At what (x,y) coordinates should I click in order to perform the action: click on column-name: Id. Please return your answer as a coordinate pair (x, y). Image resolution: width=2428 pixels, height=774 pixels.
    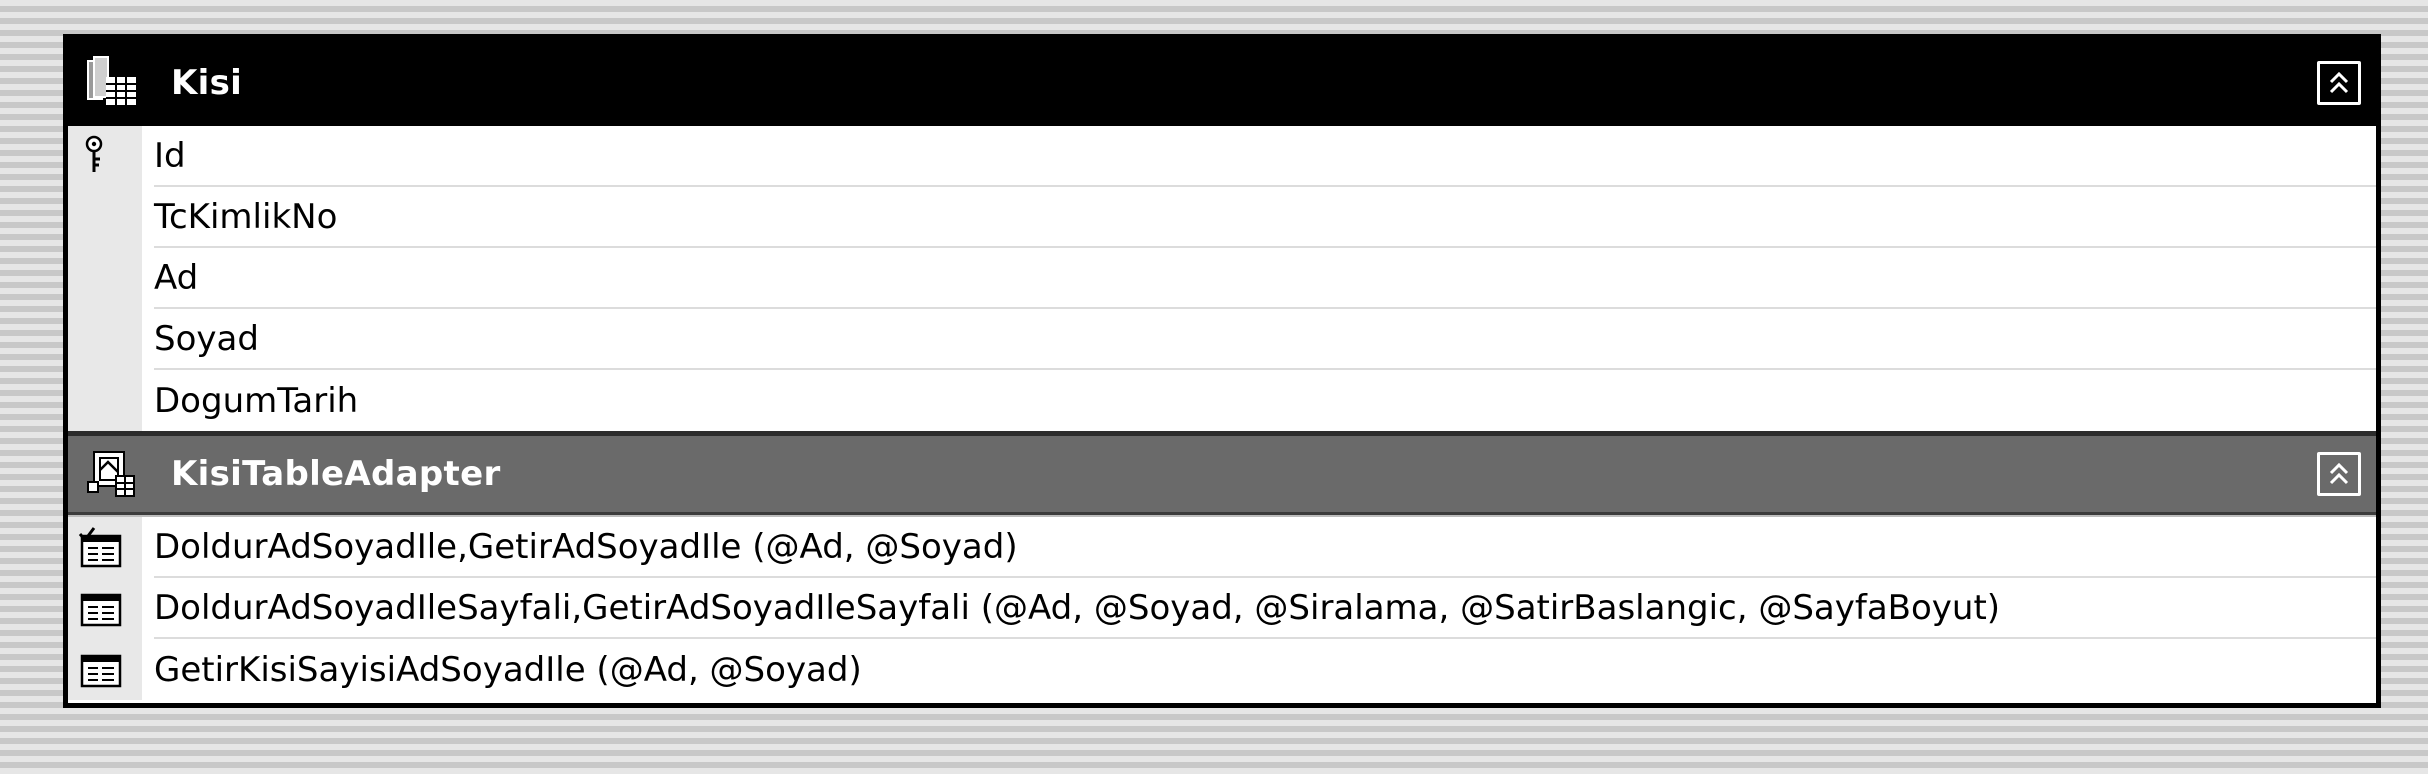
    Looking at the image, I should click on (1265, 156).